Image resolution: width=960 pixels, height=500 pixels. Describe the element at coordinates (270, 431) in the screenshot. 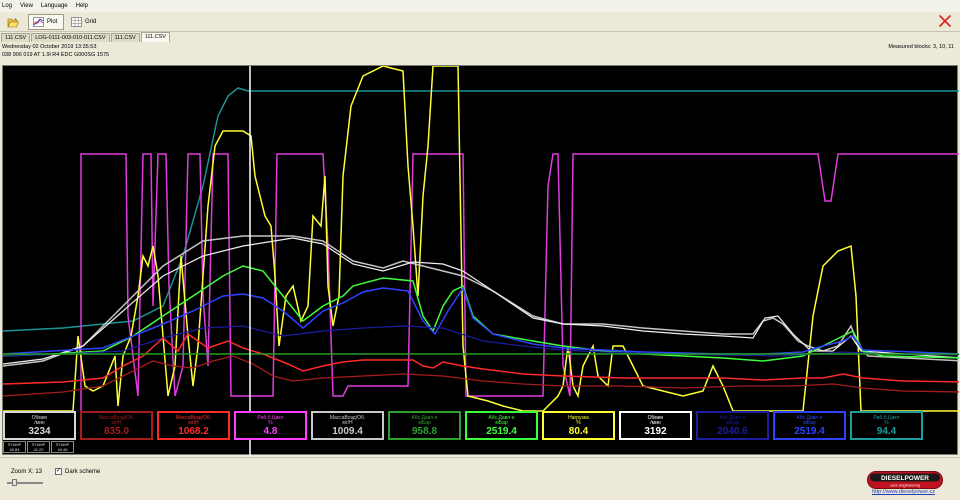

I see `readout-value: 4.8` at that location.